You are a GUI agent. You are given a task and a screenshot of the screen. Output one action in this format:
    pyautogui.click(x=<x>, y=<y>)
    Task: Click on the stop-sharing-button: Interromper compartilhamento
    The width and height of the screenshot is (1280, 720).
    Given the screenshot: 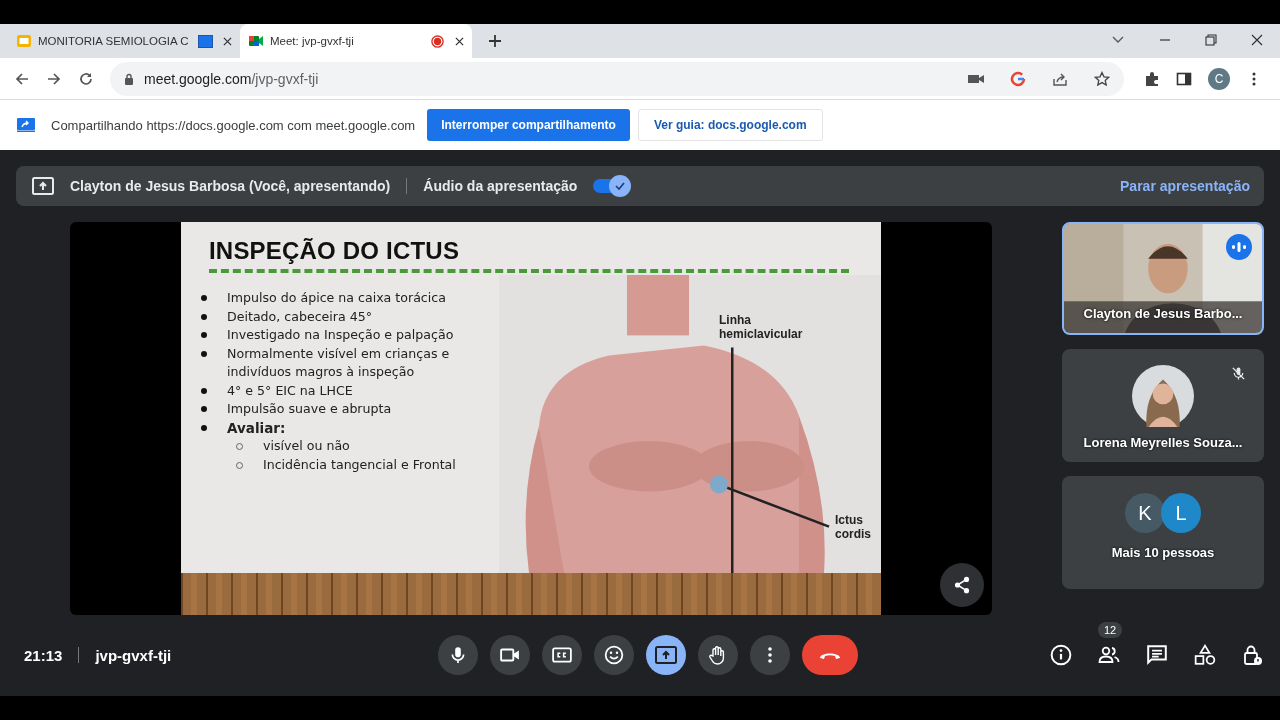 What is the action you would take?
    pyautogui.click(x=528, y=125)
    